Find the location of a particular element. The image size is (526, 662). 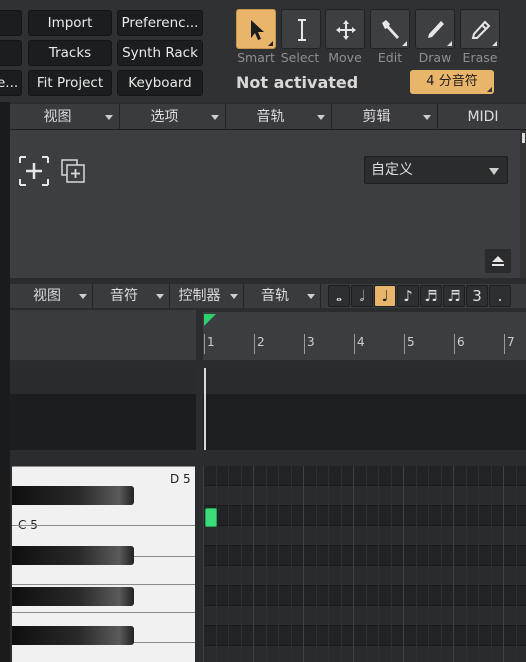

thirtysecond-note-button: ♬ is located at coordinates (454, 296).